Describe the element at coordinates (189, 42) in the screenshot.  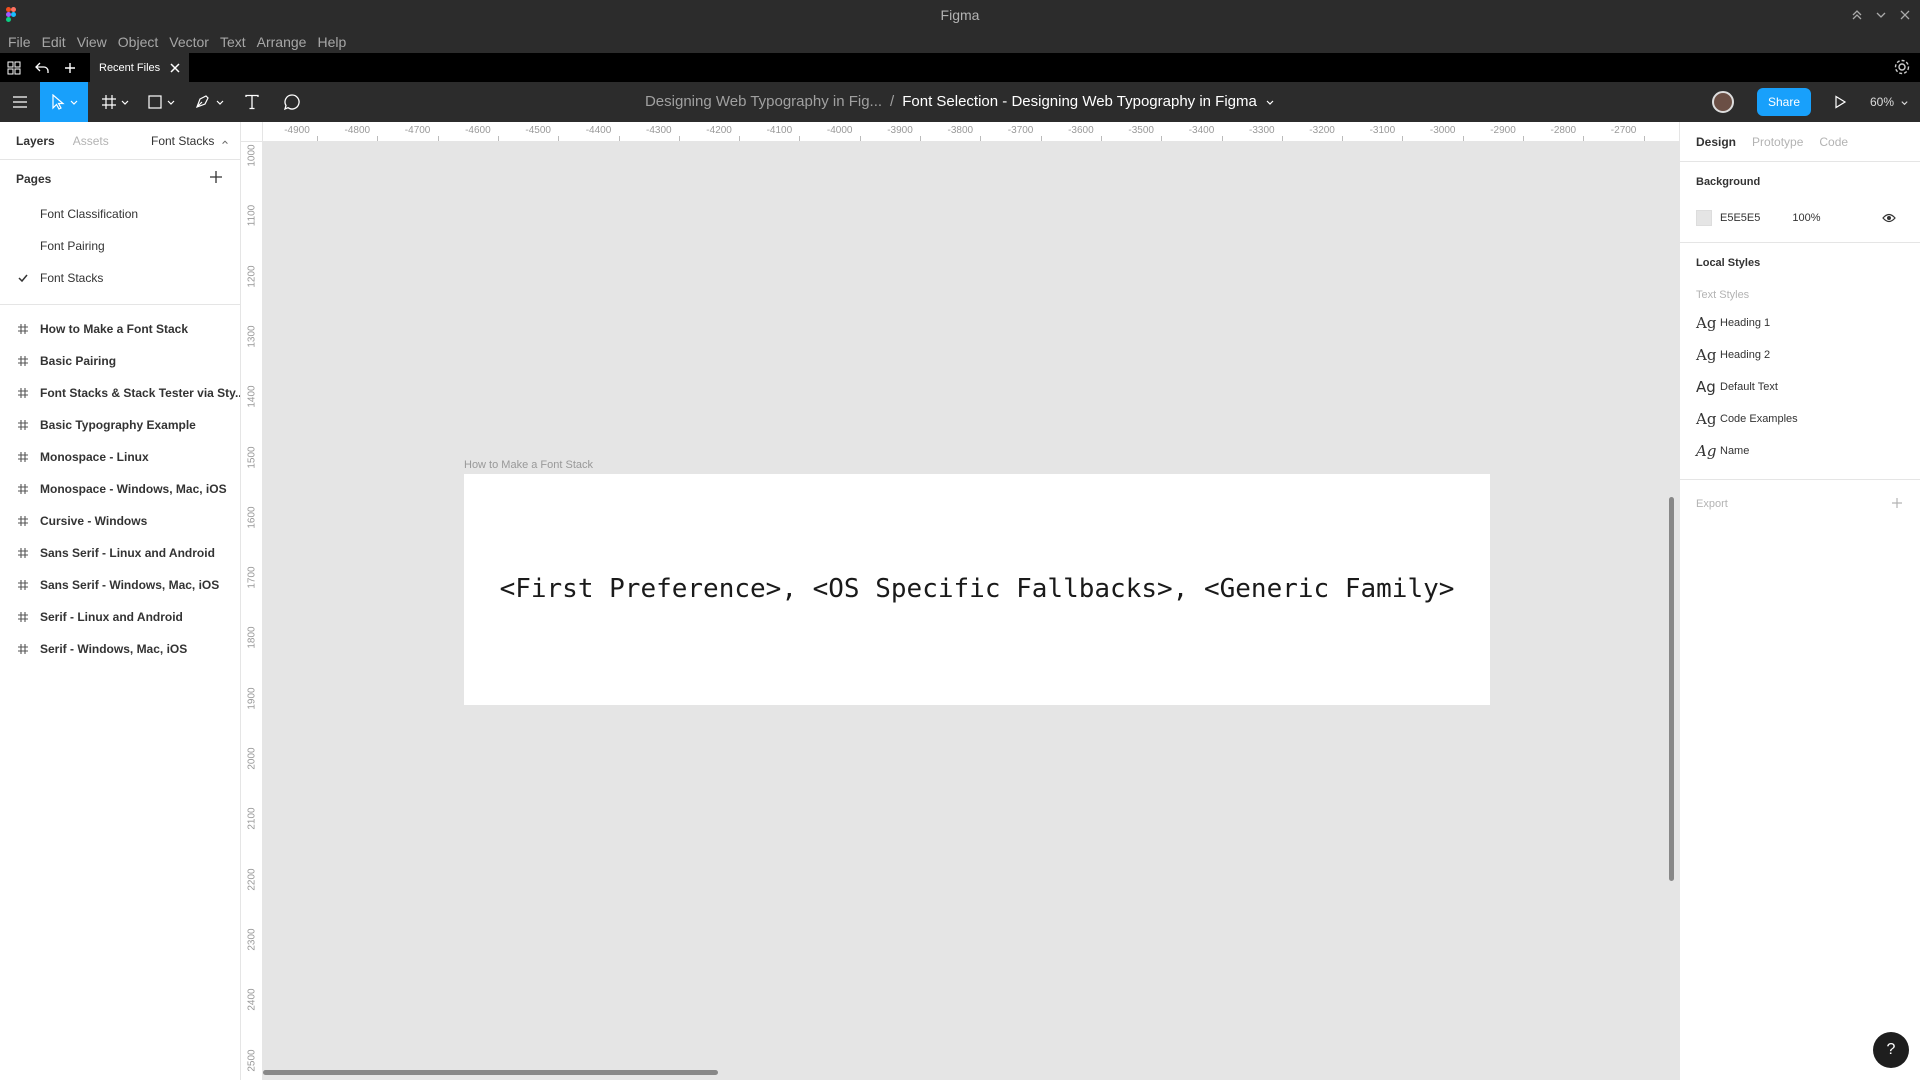
I see `menu-vector: Vector` at that location.